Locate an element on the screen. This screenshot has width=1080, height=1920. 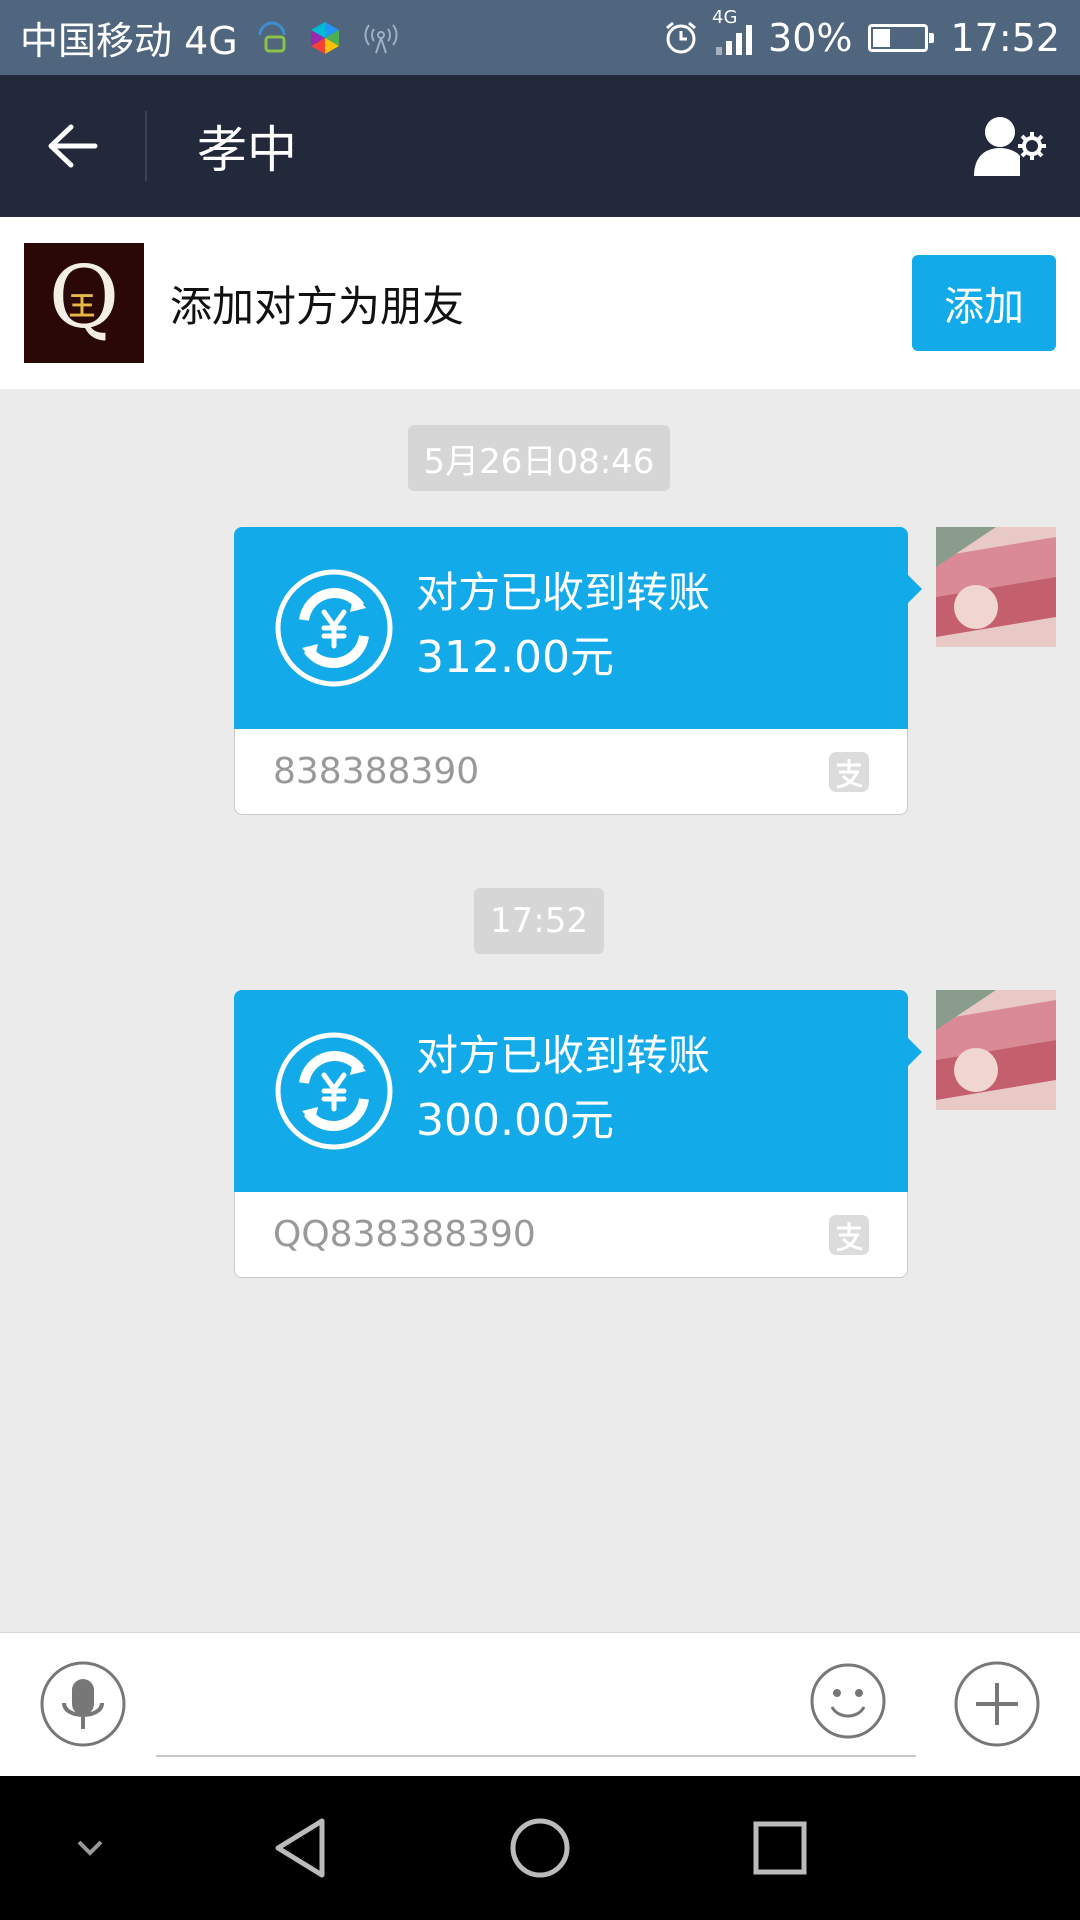
back-triangle-icon is located at coordinates (300, 1848).